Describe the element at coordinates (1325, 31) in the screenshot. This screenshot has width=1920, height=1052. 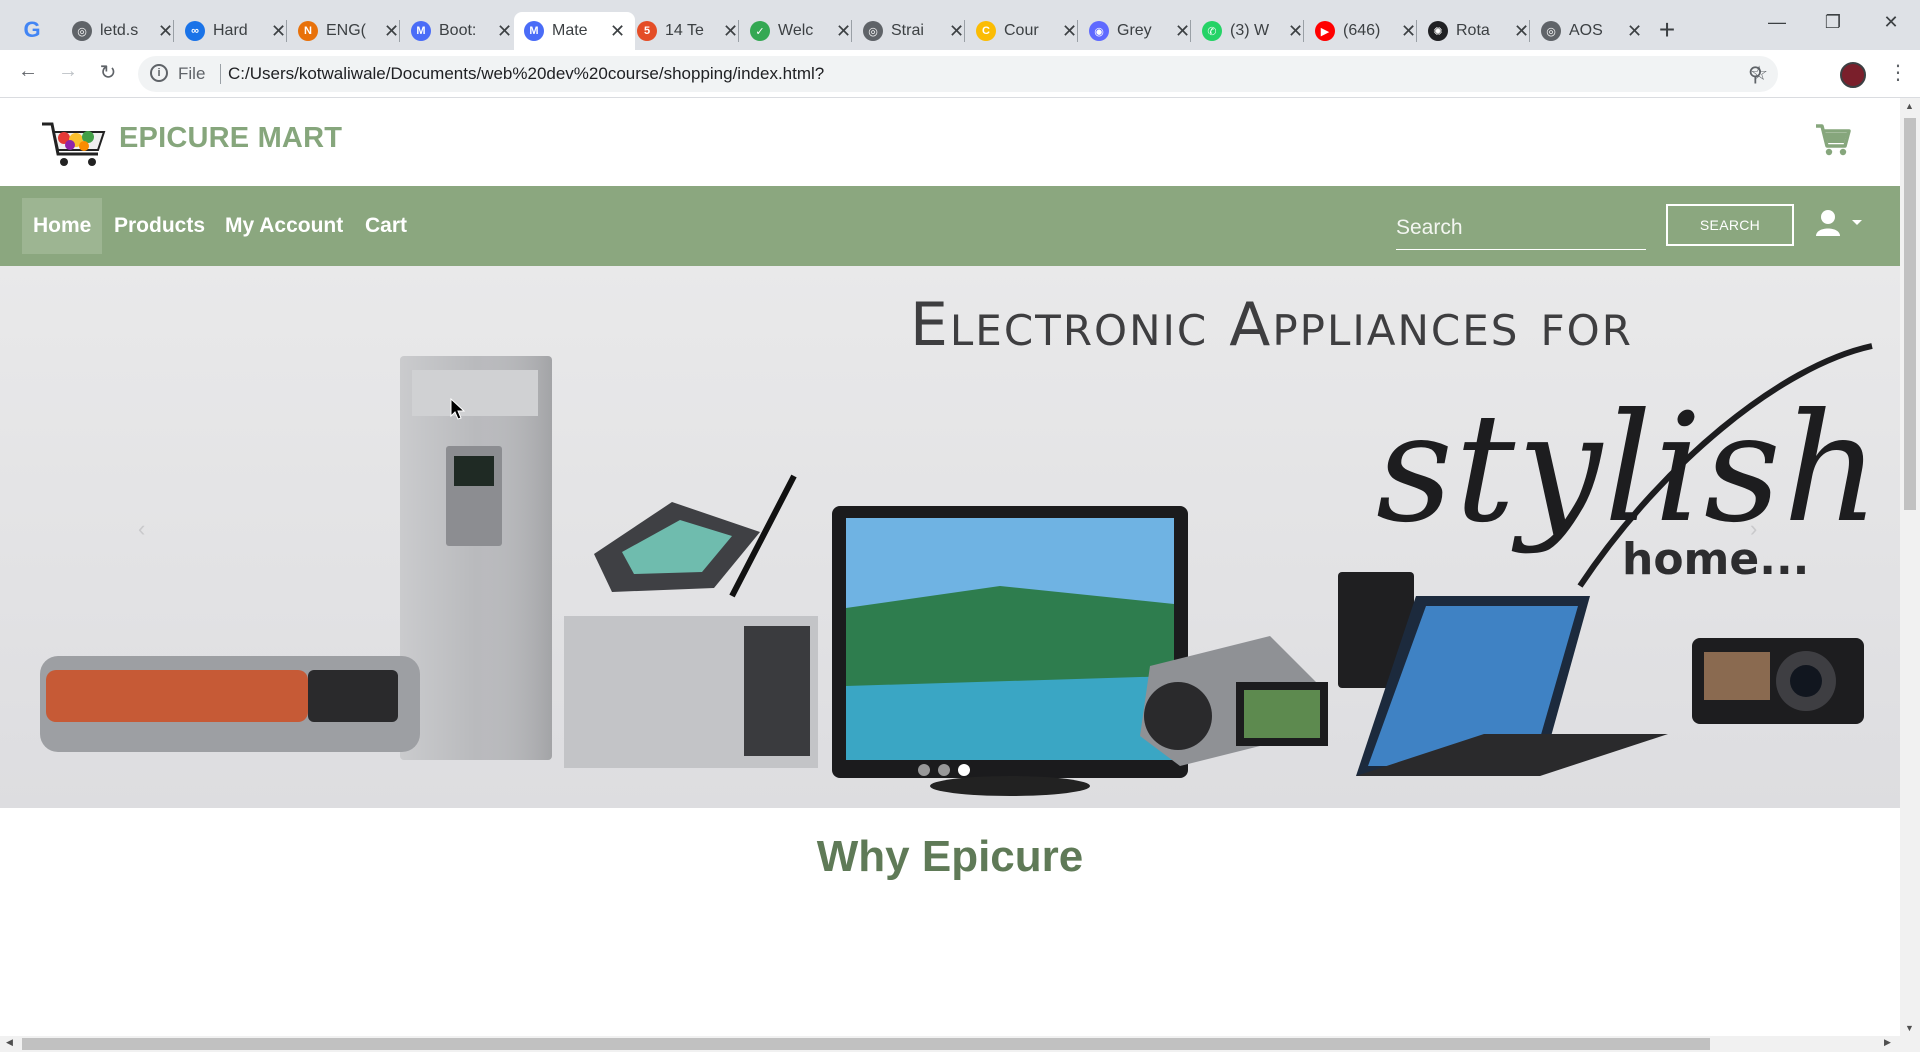
I see `tab-favicon-icon: ▶` at that location.